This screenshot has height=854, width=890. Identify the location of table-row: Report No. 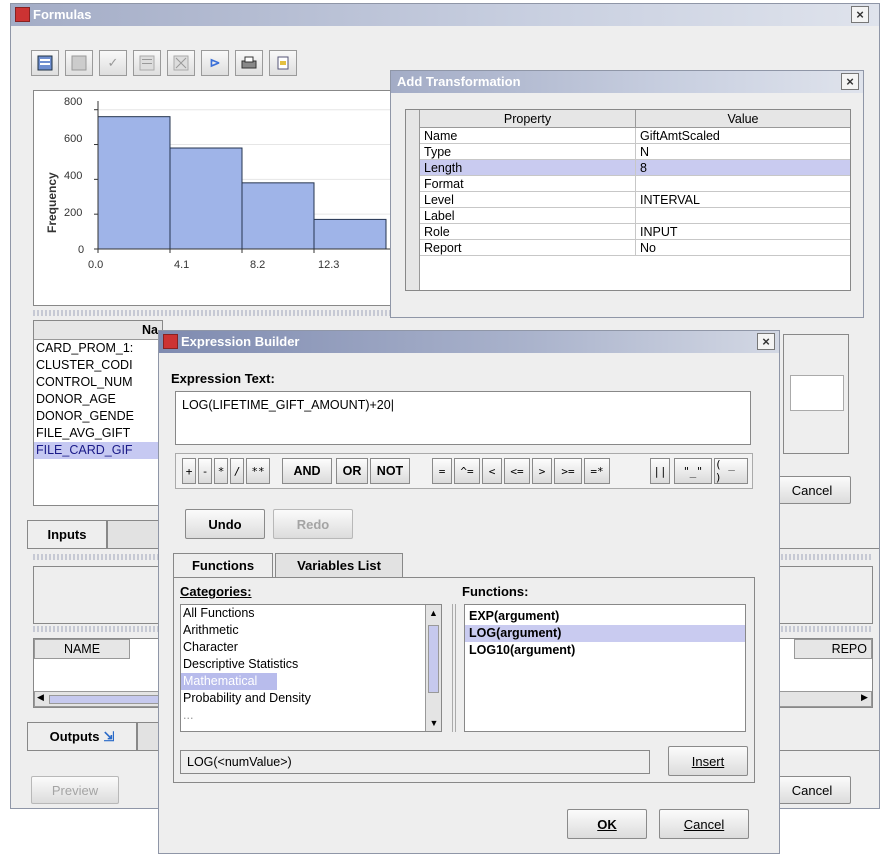
(635, 248).